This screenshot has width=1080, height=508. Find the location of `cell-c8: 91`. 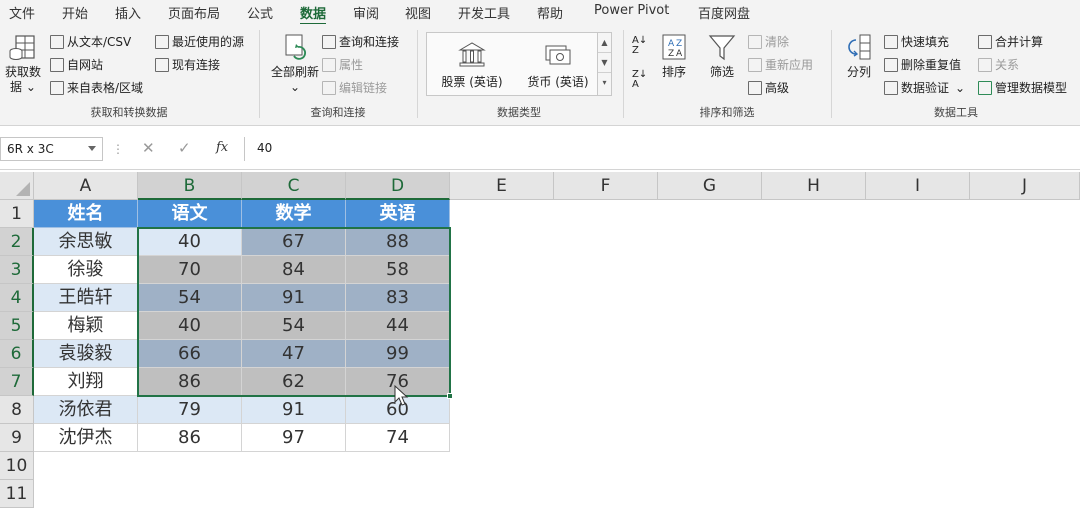

cell-c8: 91 is located at coordinates (294, 410).